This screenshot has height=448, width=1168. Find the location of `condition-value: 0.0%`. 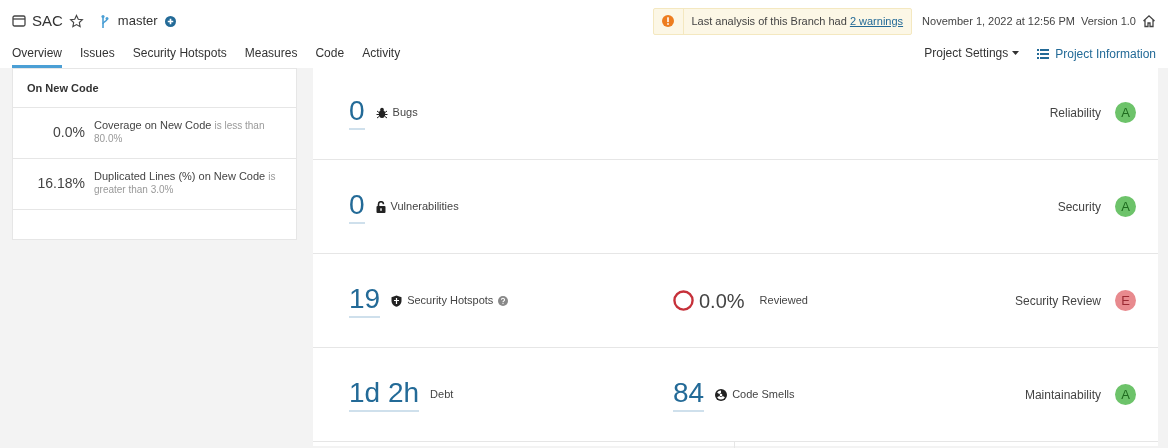

condition-value: 0.0% is located at coordinates (68, 132).